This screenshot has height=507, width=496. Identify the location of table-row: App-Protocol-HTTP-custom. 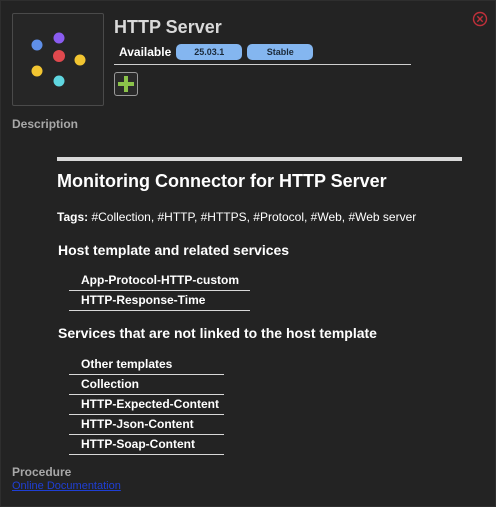
(159, 281).